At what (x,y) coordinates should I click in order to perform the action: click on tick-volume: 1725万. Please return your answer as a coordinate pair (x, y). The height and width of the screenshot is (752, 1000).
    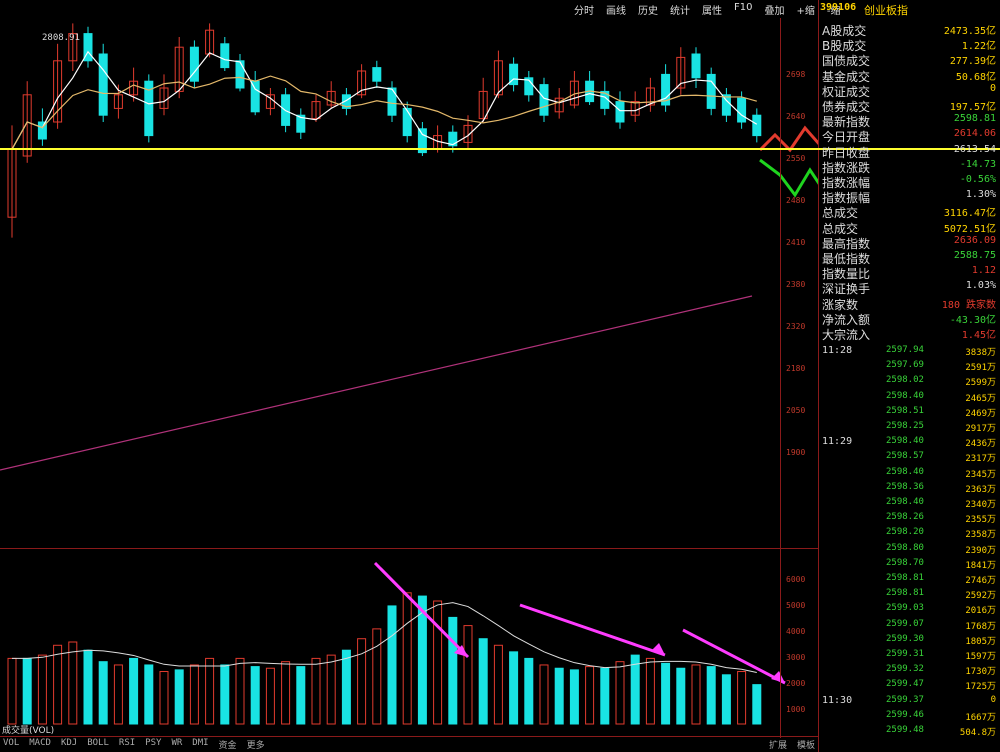
    Looking at the image, I should click on (980, 687).